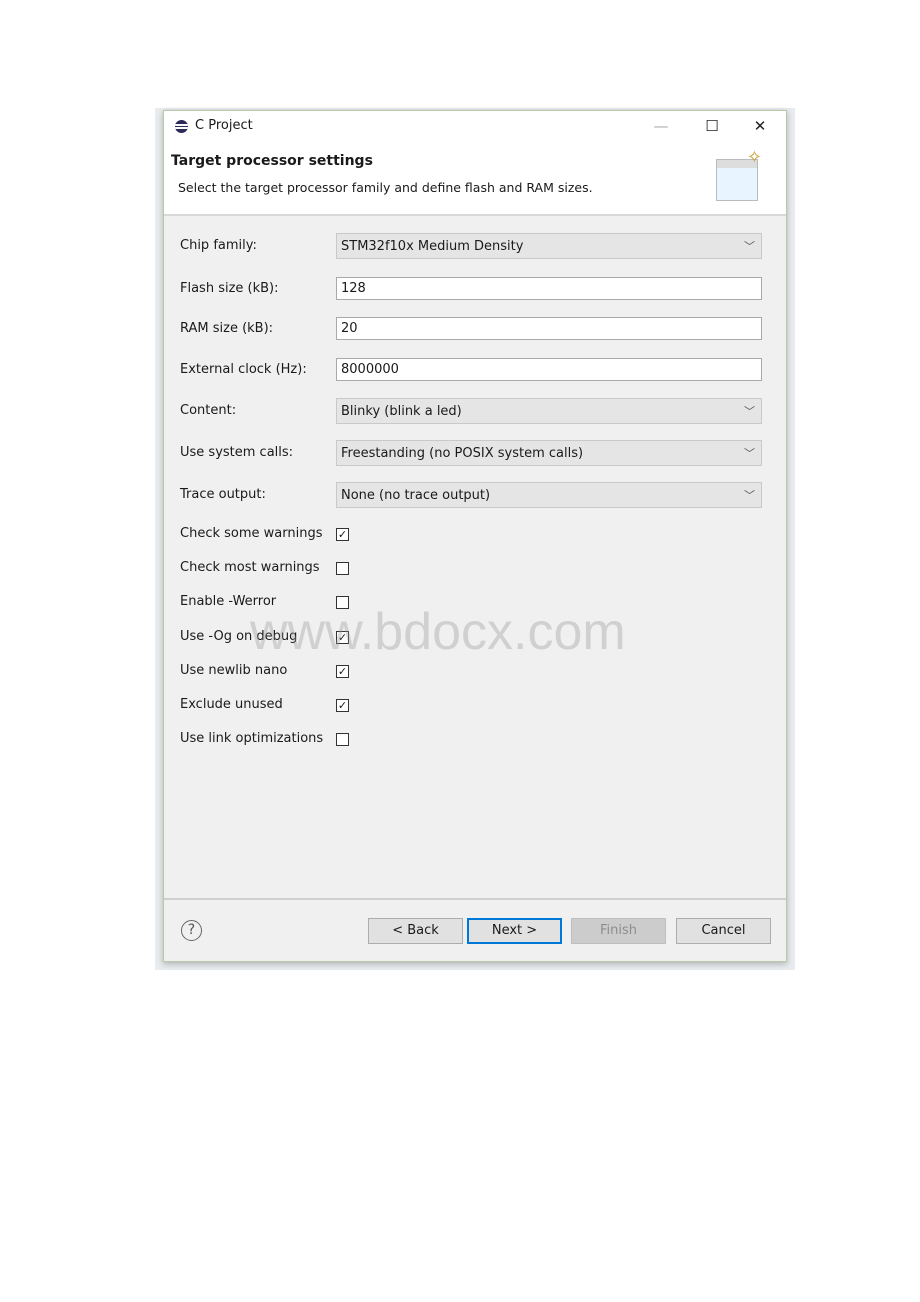  Describe the element at coordinates (252, 739) in the screenshot. I see `checkbox-label: Use link optimizations` at that location.